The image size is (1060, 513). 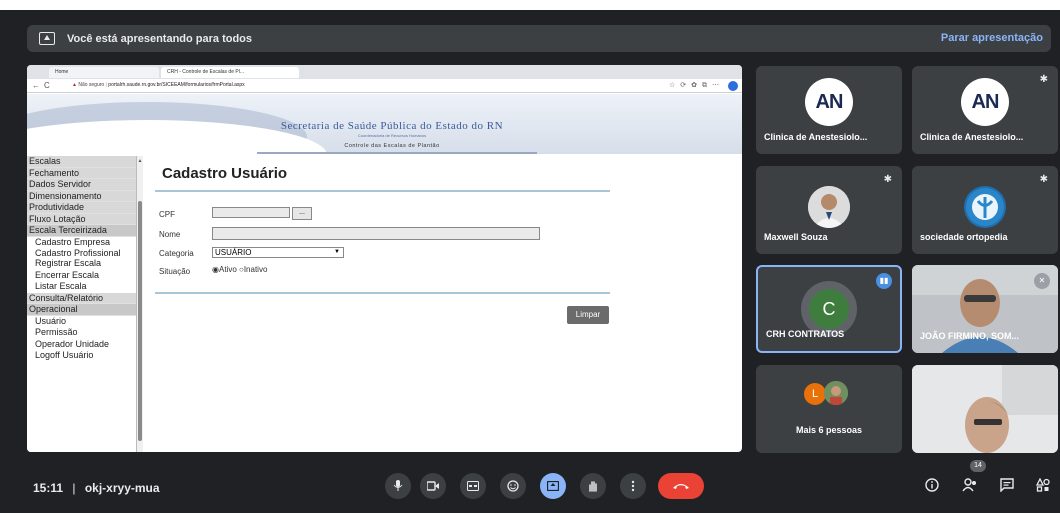 I want to click on form-title: Cadastro Usuário, so click(x=225, y=173).